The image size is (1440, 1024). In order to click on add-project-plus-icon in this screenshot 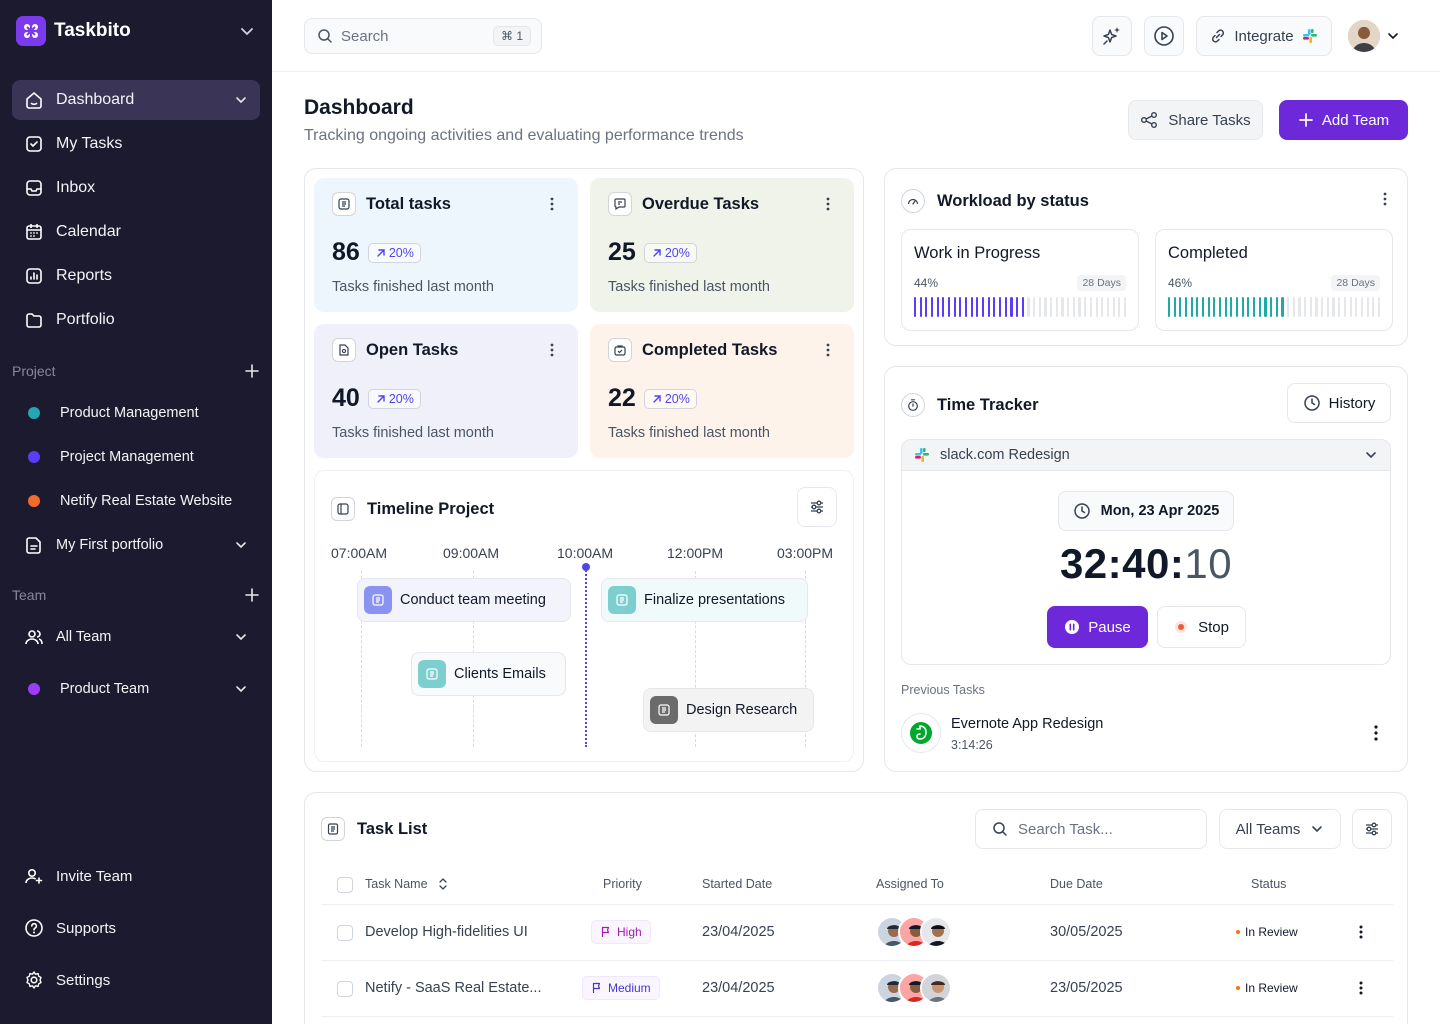, I will do `click(252, 371)`.